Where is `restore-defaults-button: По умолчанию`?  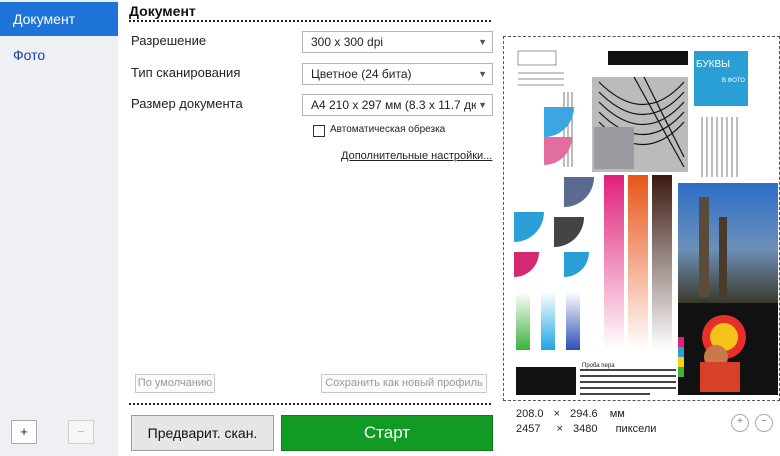 restore-defaults-button: По умолчанию is located at coordinates (175, 383).